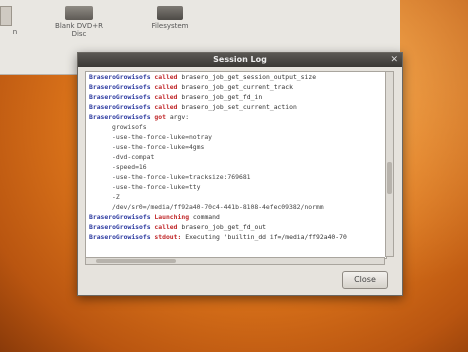  What do you see at coordinates (6, 16) in the screenshot?
I see `drive-icon` at bounding box center [6, 16].